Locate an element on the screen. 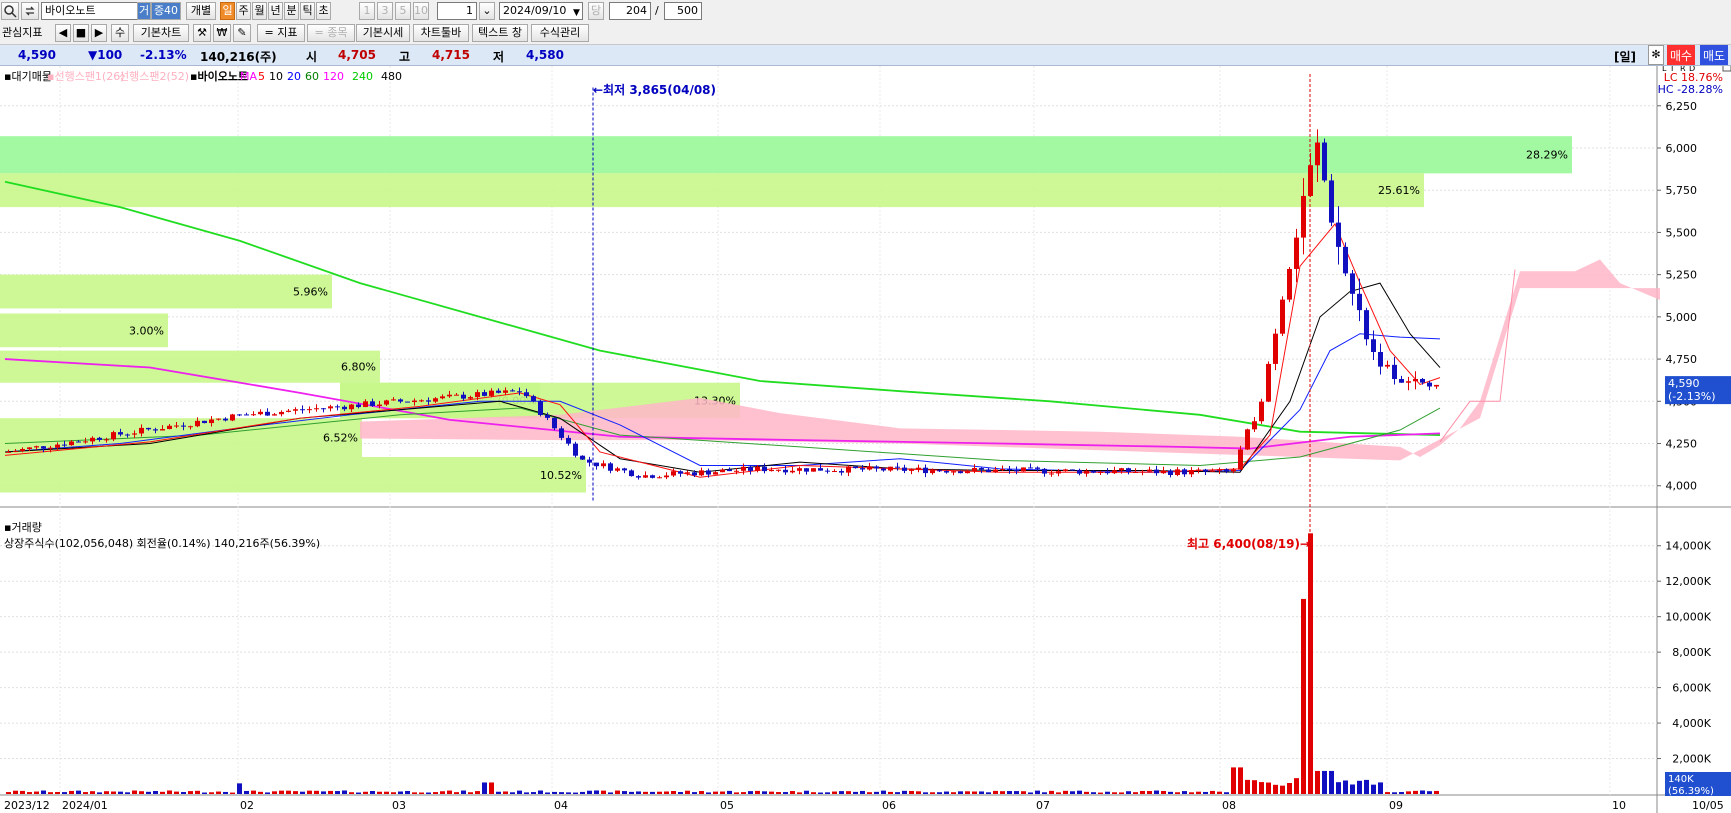 This screenshot has height=813, width=1731. current-volume-pct: (56.39%) is located at coordinates (1691, 791).